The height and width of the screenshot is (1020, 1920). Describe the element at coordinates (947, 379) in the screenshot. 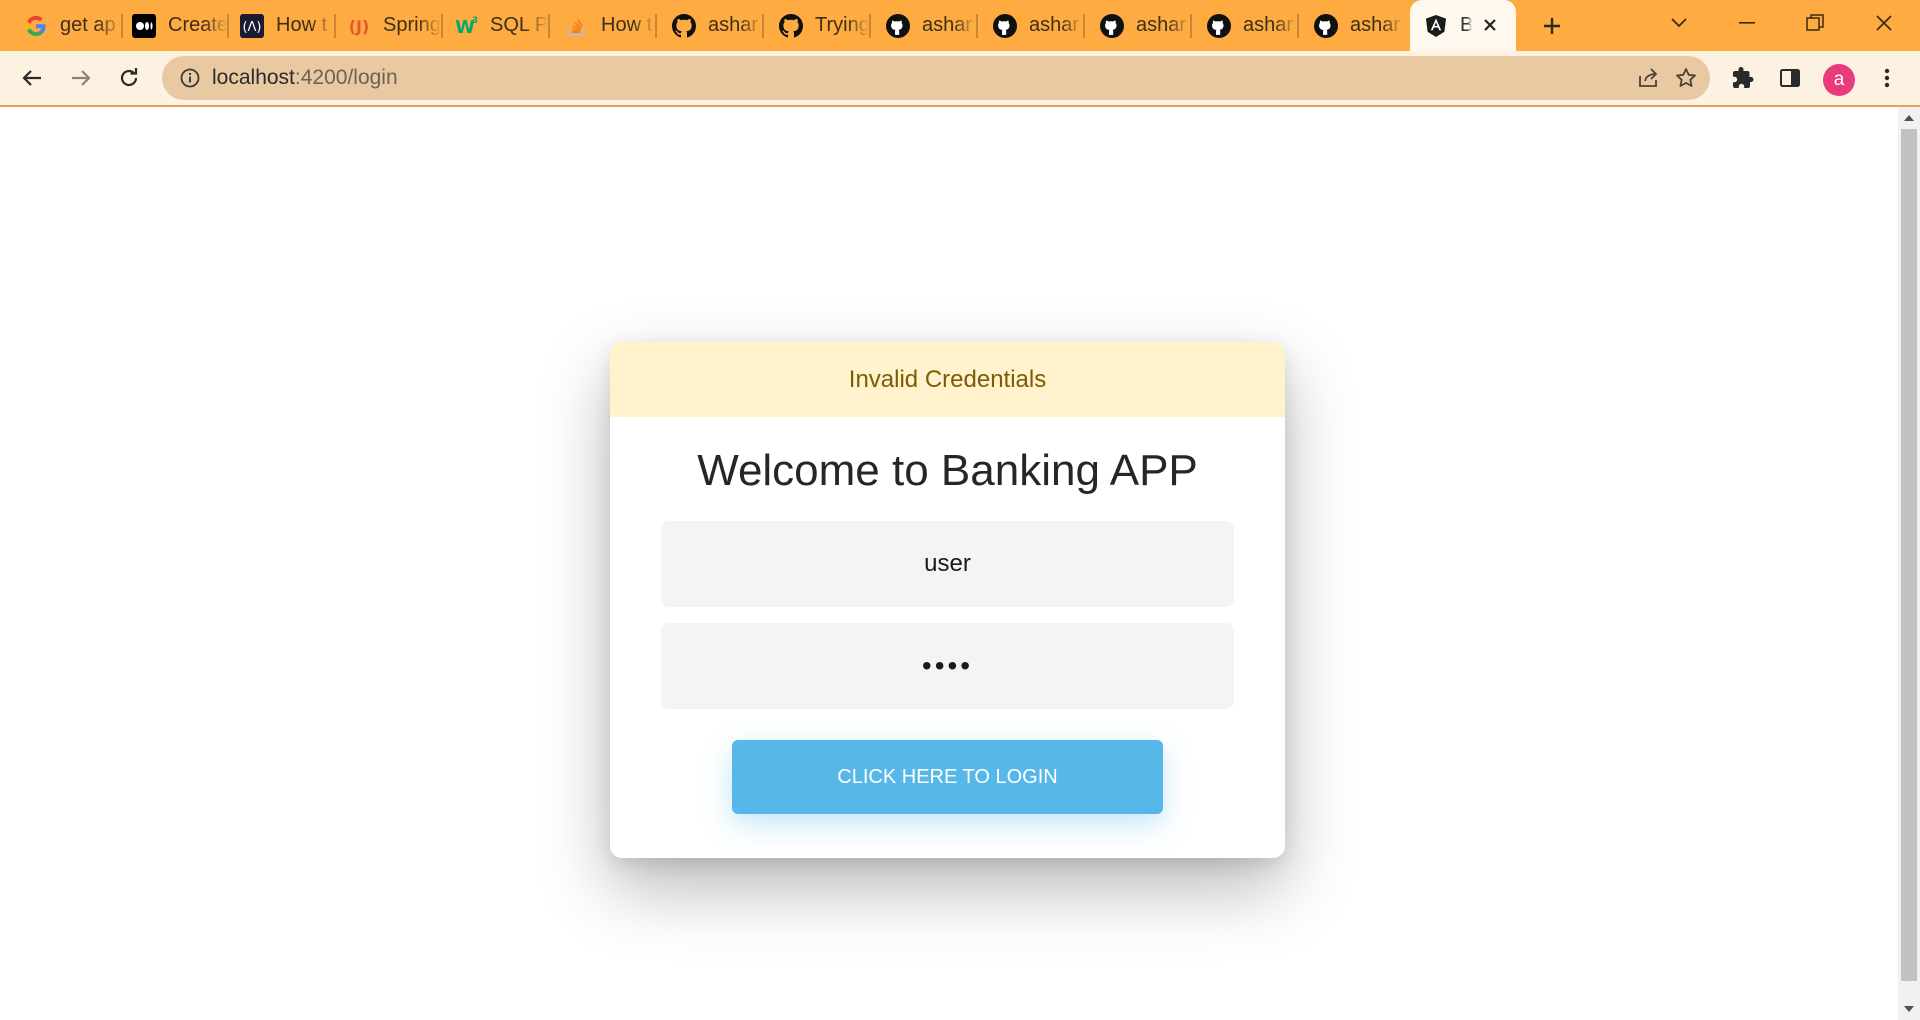

I see `error-alert: Invalid Credentials` at that location.